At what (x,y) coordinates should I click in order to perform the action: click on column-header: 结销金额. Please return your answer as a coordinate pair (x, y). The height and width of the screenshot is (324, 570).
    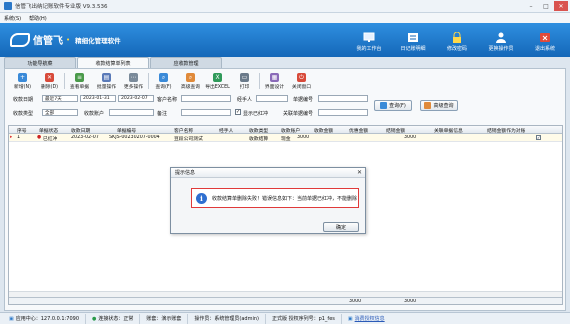
    Looking at the image, I should click on (395, 130).